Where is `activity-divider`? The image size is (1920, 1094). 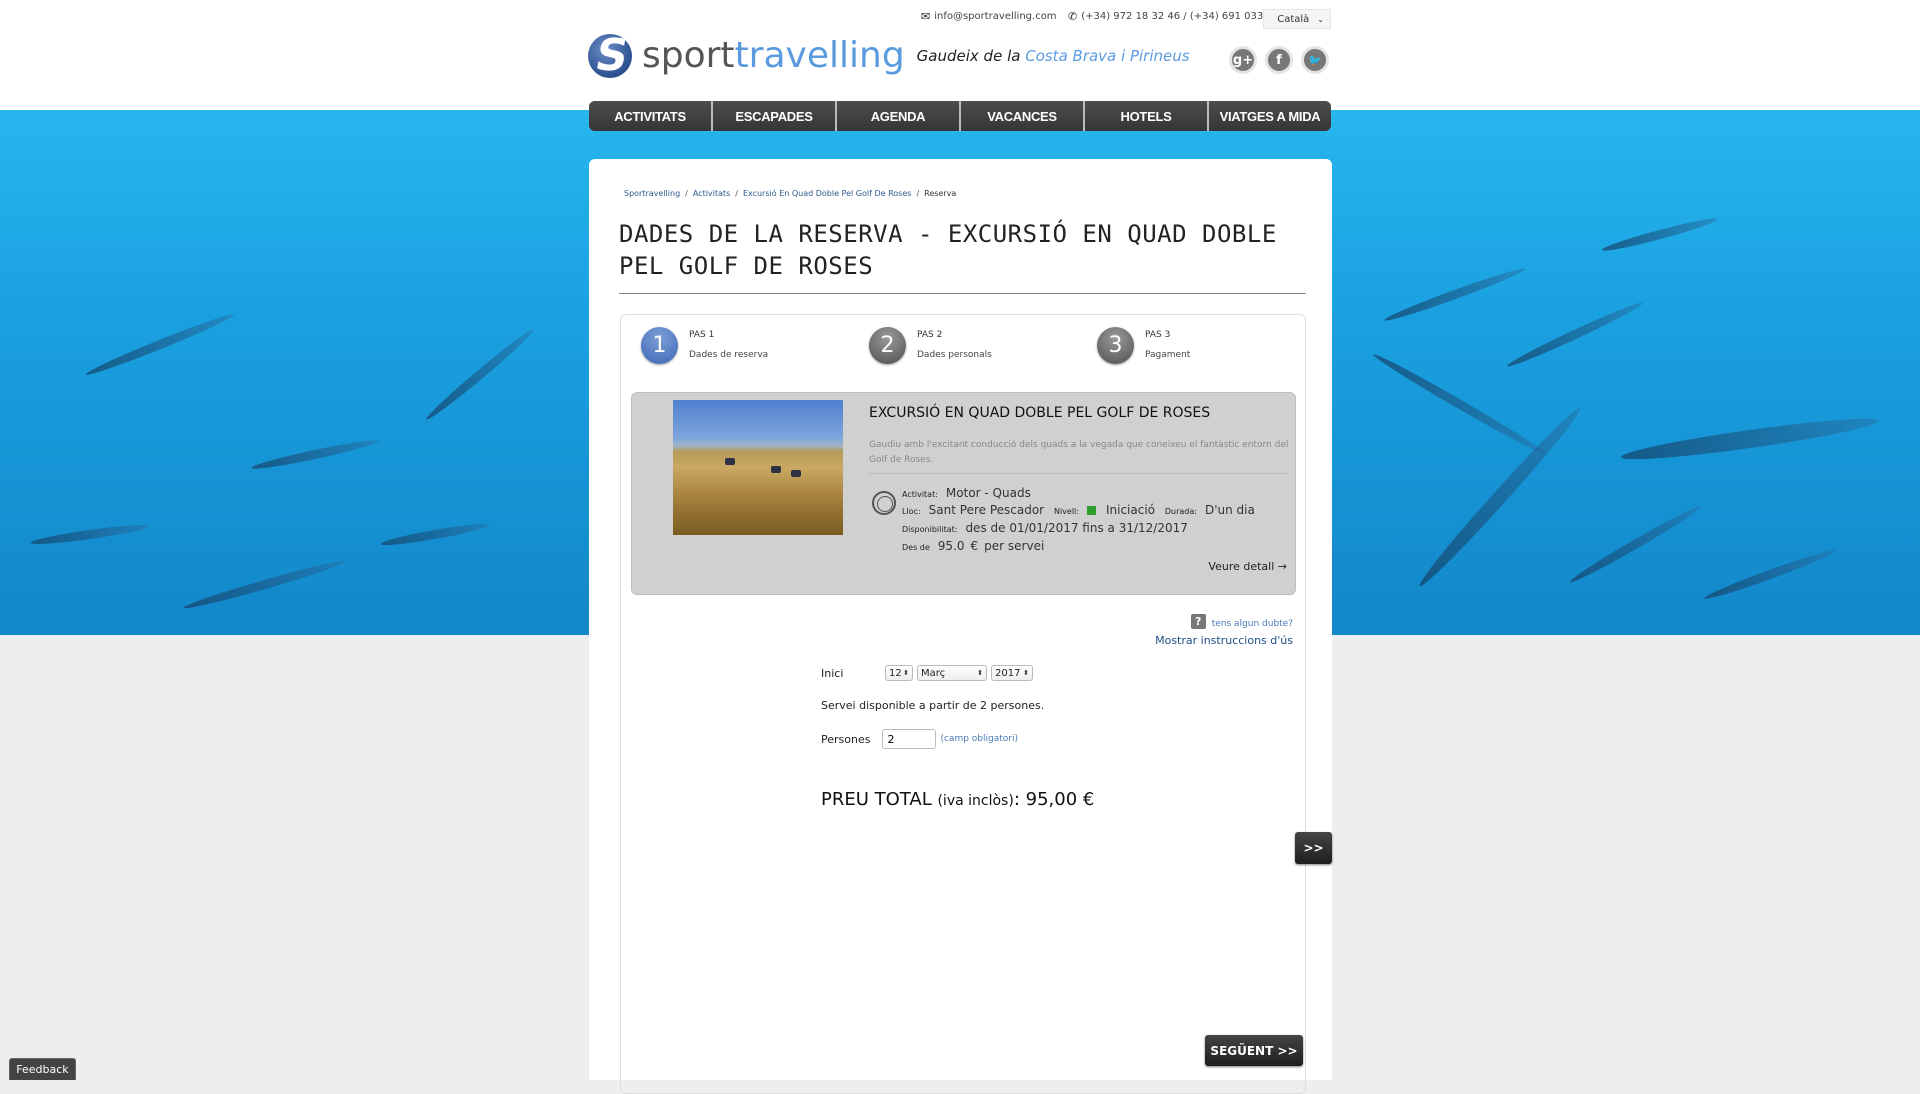 activity-divider is located at coordinates (1078, 473).